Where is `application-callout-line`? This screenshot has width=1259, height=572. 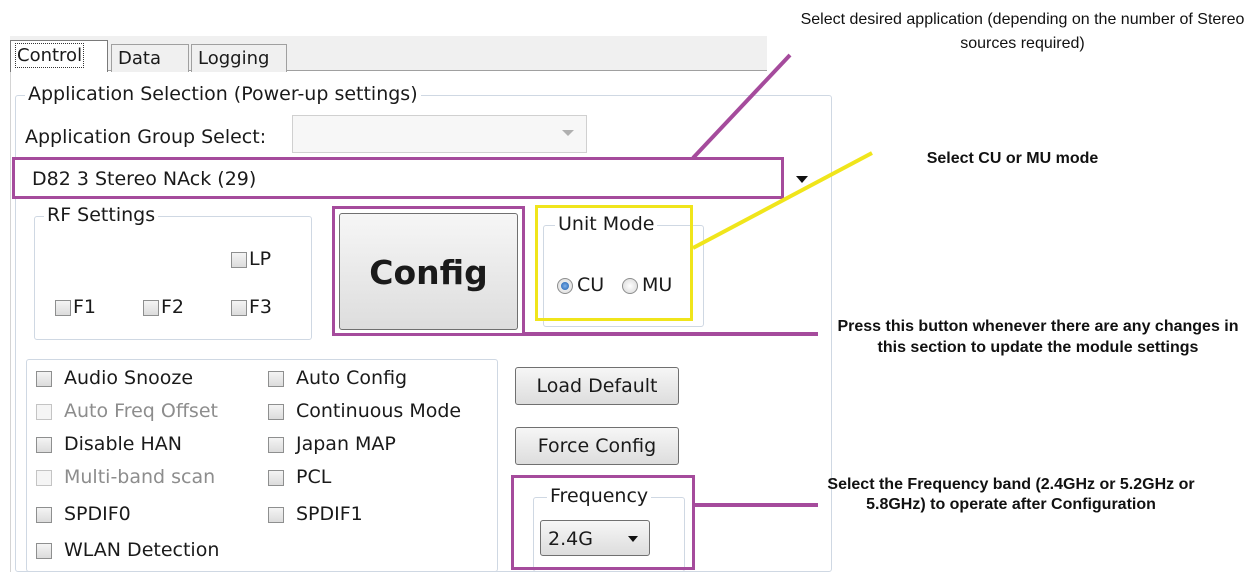 application-callout-line is located at coordinates (741, 106).